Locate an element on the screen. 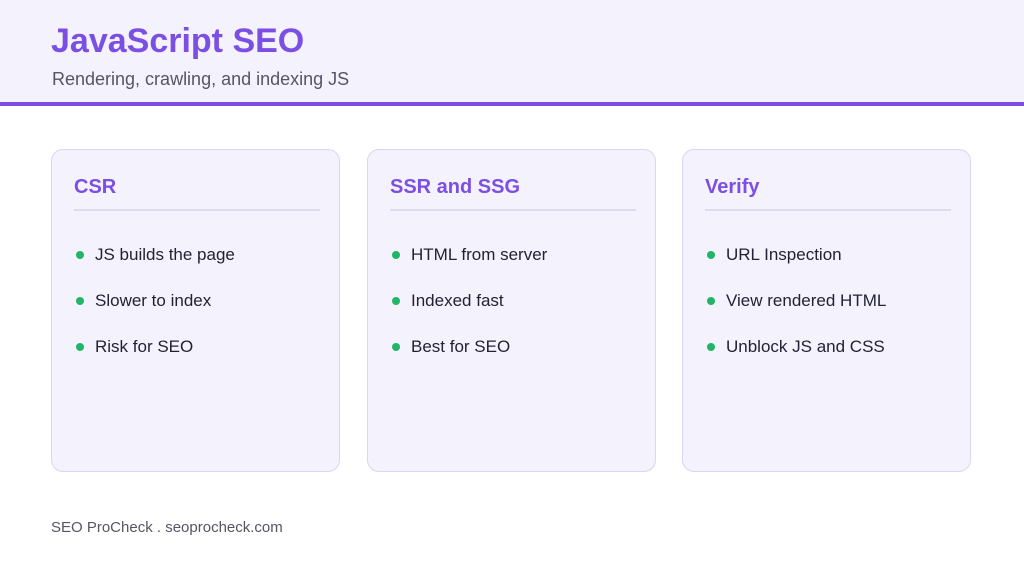 This screenshot has height=576, width=1024. list-item: URL Inspection is located at coordinates (795, 266).